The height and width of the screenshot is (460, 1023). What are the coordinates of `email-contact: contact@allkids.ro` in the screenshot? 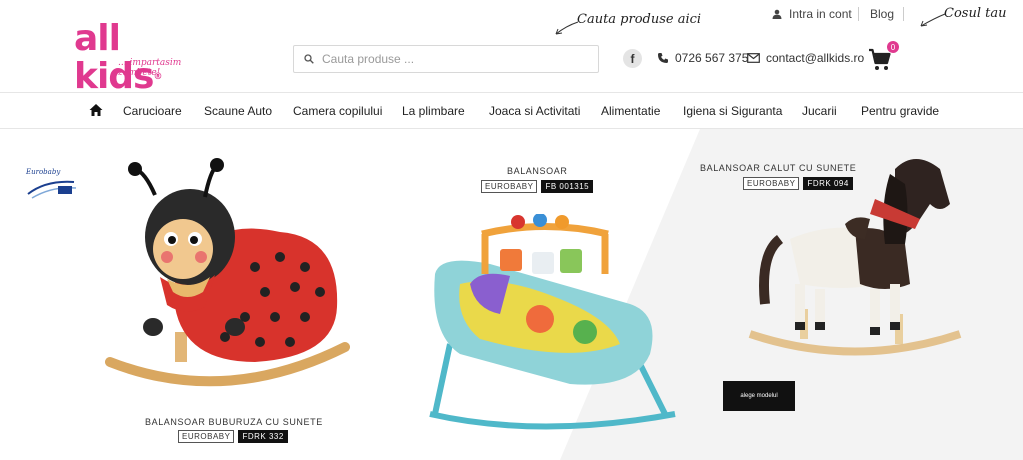 It's located at (805, 58).